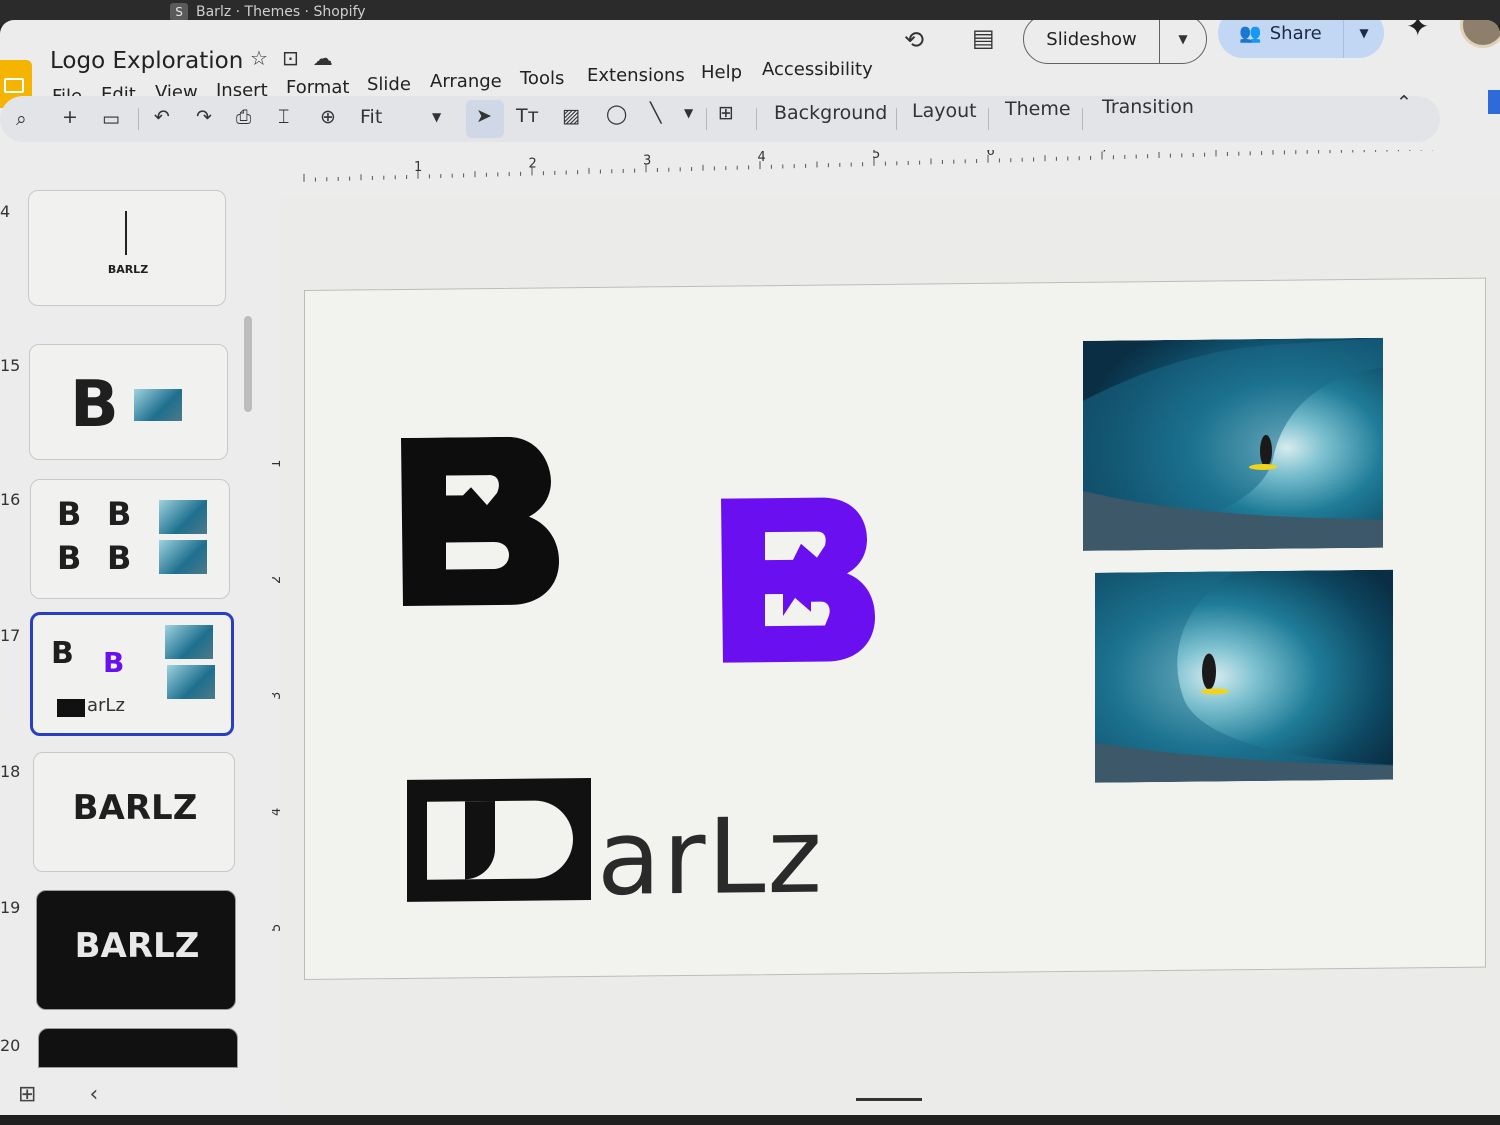 The height and width of the screenshot is (1125, 1500). What do you see at coordinates (571, 116) in the screenshot?
I see `image-icon: ▨` at bounding box center [571, 116].